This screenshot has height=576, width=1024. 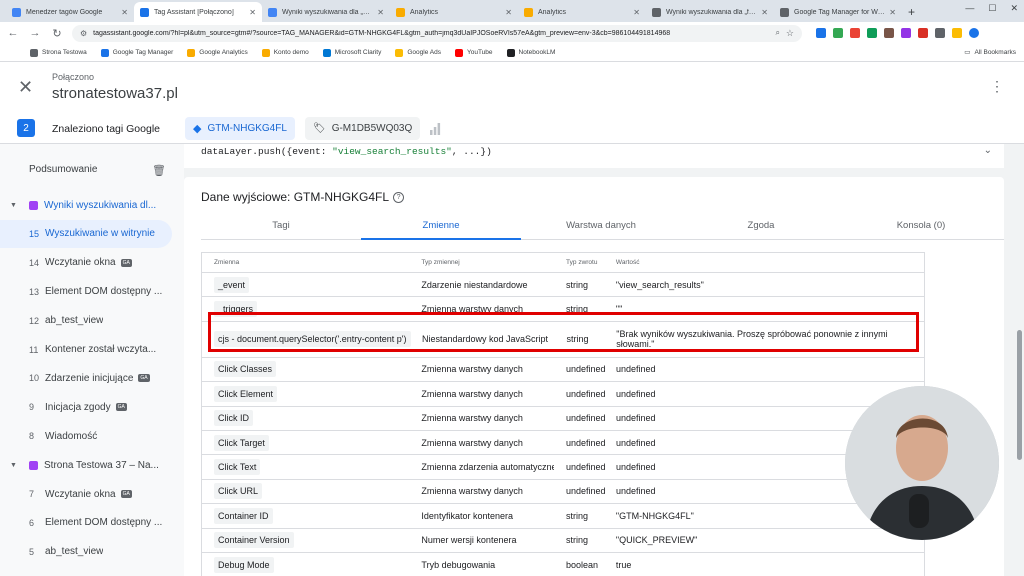 I want to click on close-window-icon: ✕, so click(x=1014, y=8).